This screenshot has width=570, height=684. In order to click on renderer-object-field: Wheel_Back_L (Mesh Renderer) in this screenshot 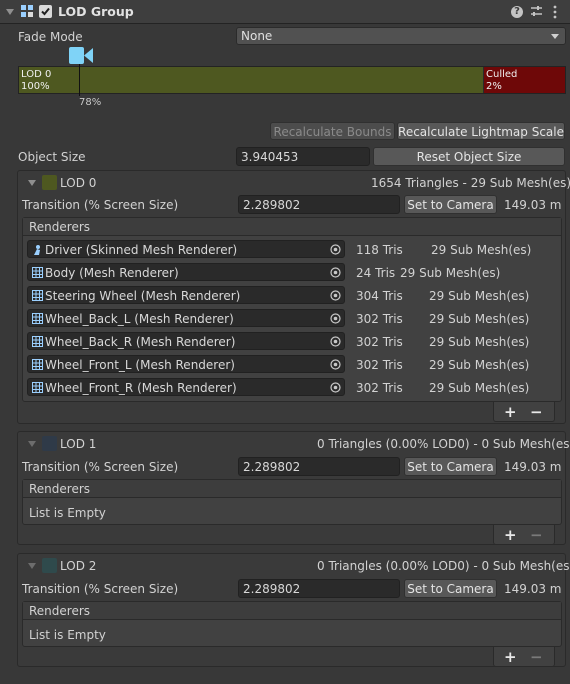, I will do `click(186, 318)`.